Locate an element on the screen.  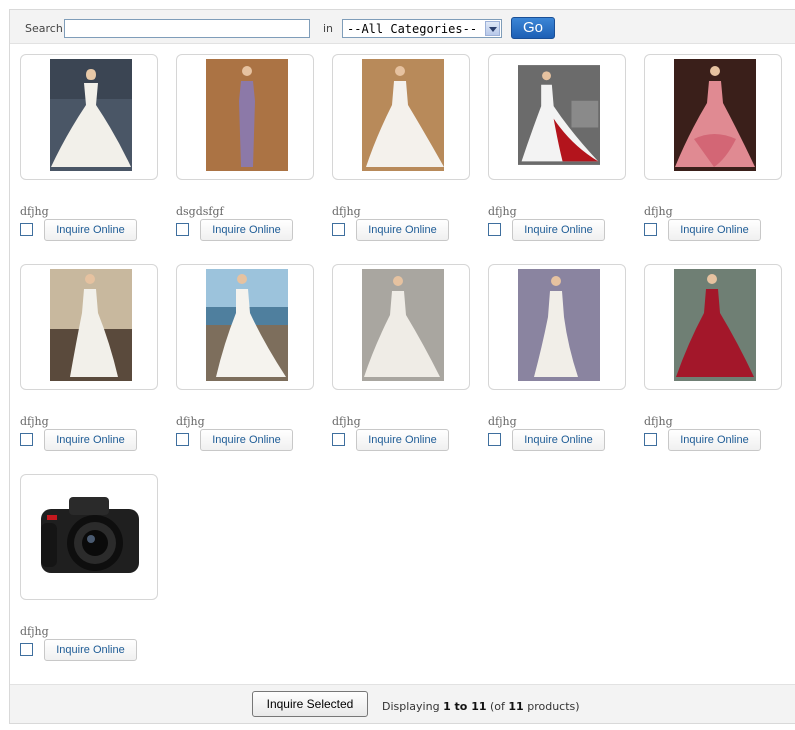
search-label: Search: is located at coordinates (46, 28).